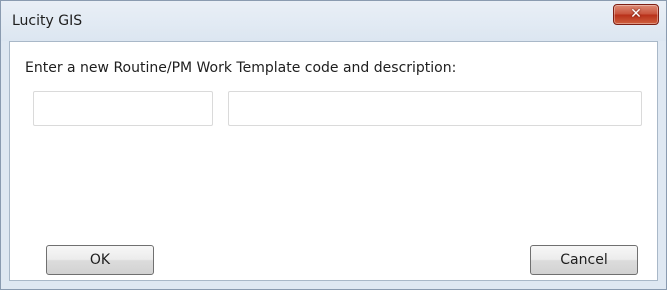  I want to click on window-title: Lucity GIS, so click(47, 21).